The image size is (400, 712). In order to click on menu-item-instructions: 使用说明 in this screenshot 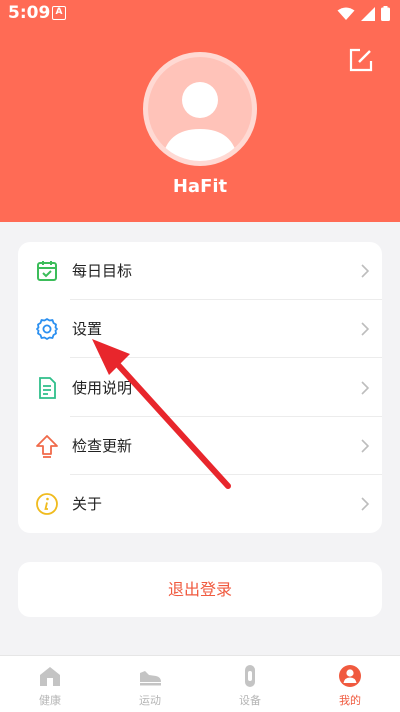, I will do `click(200, 388)`.